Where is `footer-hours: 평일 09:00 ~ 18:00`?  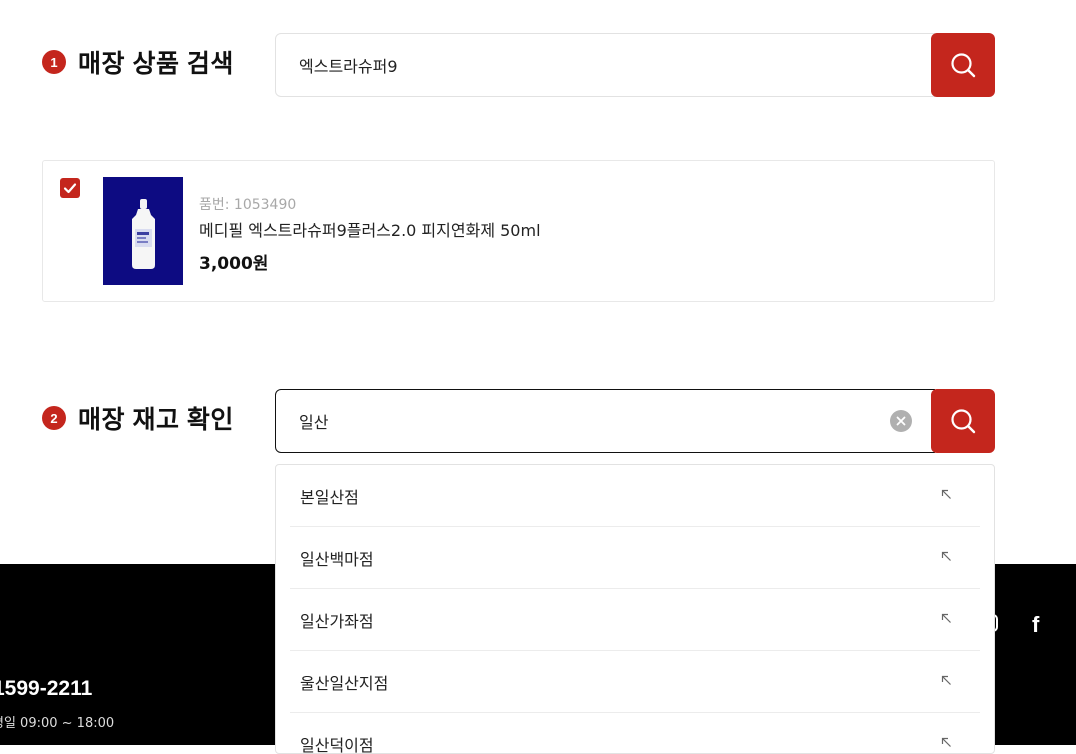
footer-hours: 평일 09:00 ~ 18:00 is located at coordinates (57, 721).